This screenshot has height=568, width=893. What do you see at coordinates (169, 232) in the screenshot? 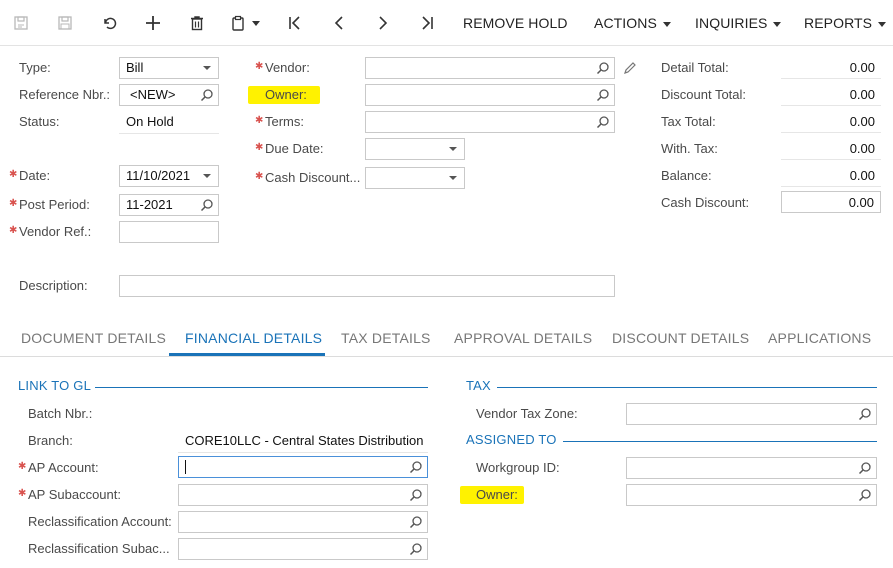
I see `vendor-ref-field` at bounding box center [169, 232].